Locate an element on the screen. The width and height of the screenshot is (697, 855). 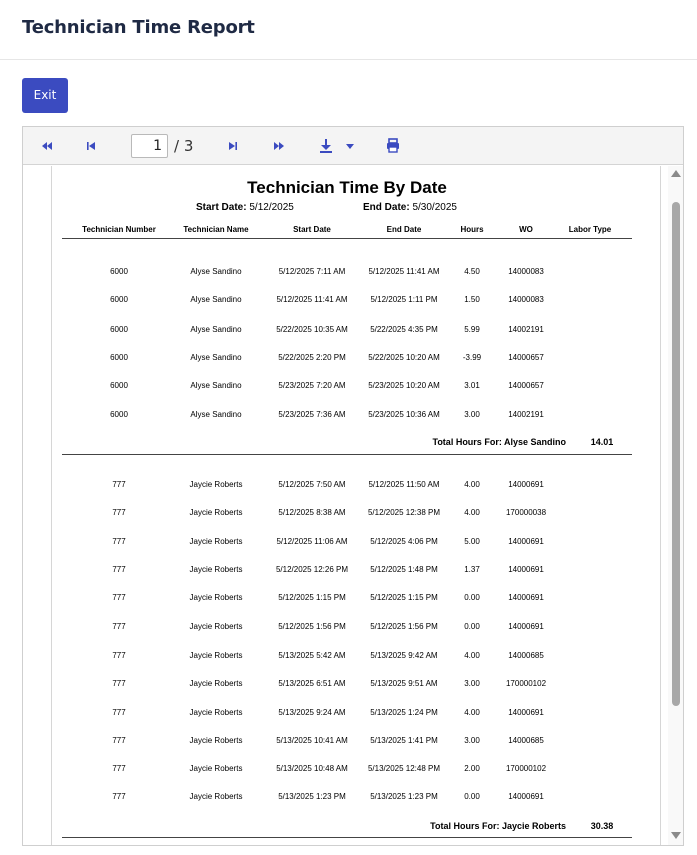
cell-end-date: 5/13/2025 12:48 PM is located at coordinates (404, 768).